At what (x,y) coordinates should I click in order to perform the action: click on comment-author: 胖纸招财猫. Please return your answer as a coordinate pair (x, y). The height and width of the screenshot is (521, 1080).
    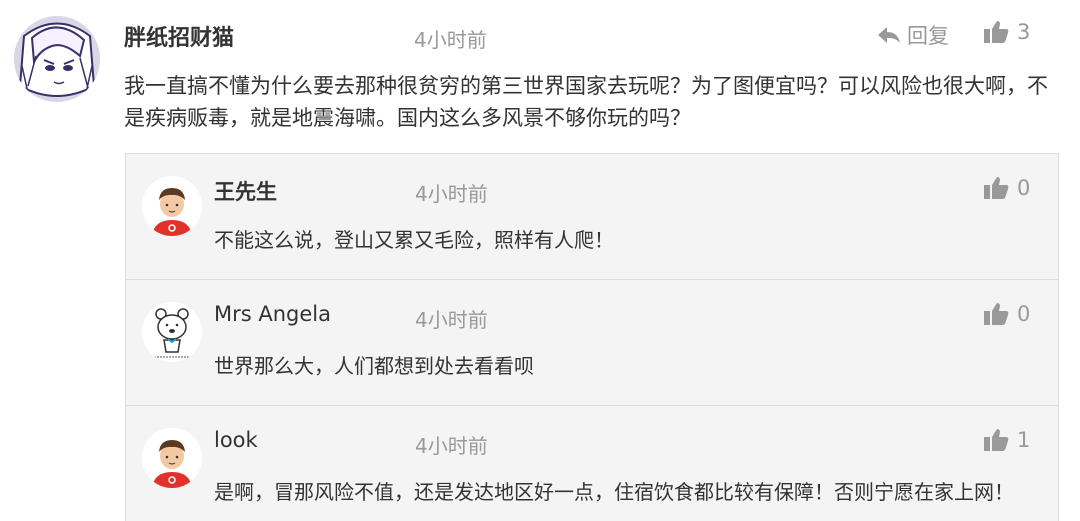
    Looking at the image, I should click on (179, 36).